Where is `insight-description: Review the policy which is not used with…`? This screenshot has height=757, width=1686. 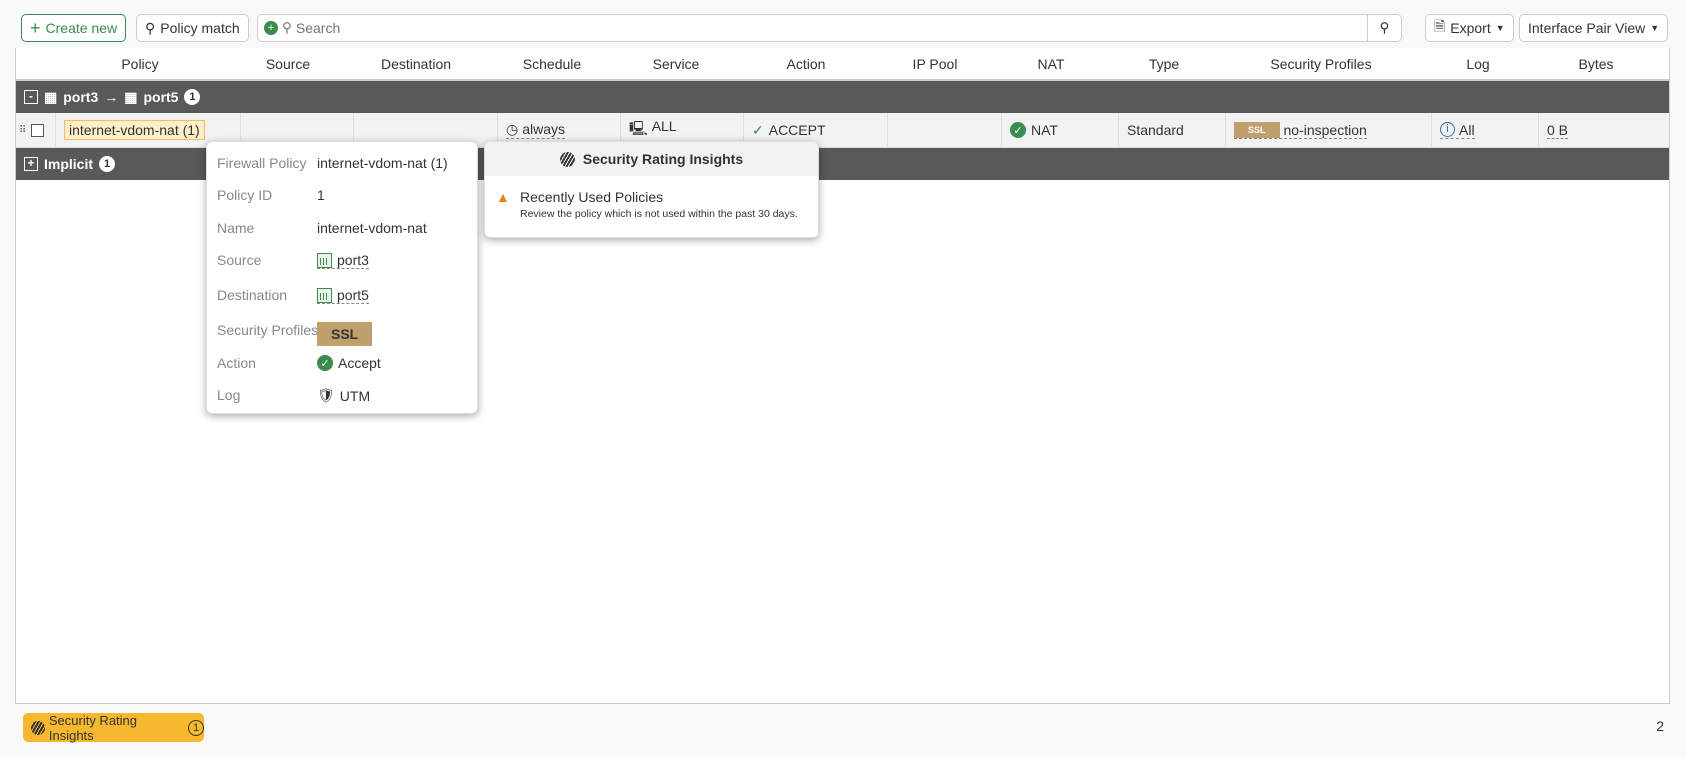 insight-description: Review the policy which is not used with… is located at coordinates (659, 214).